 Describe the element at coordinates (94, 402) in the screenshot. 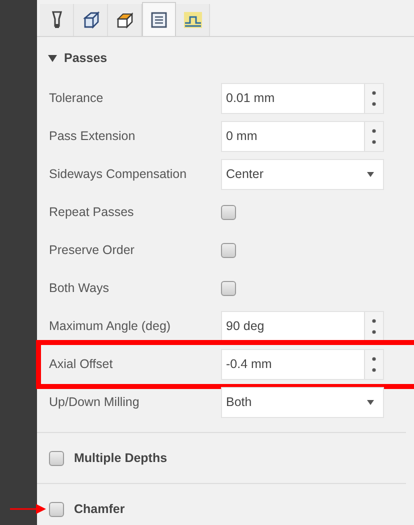

I see `field-label: Up/Down Milling` at that location.